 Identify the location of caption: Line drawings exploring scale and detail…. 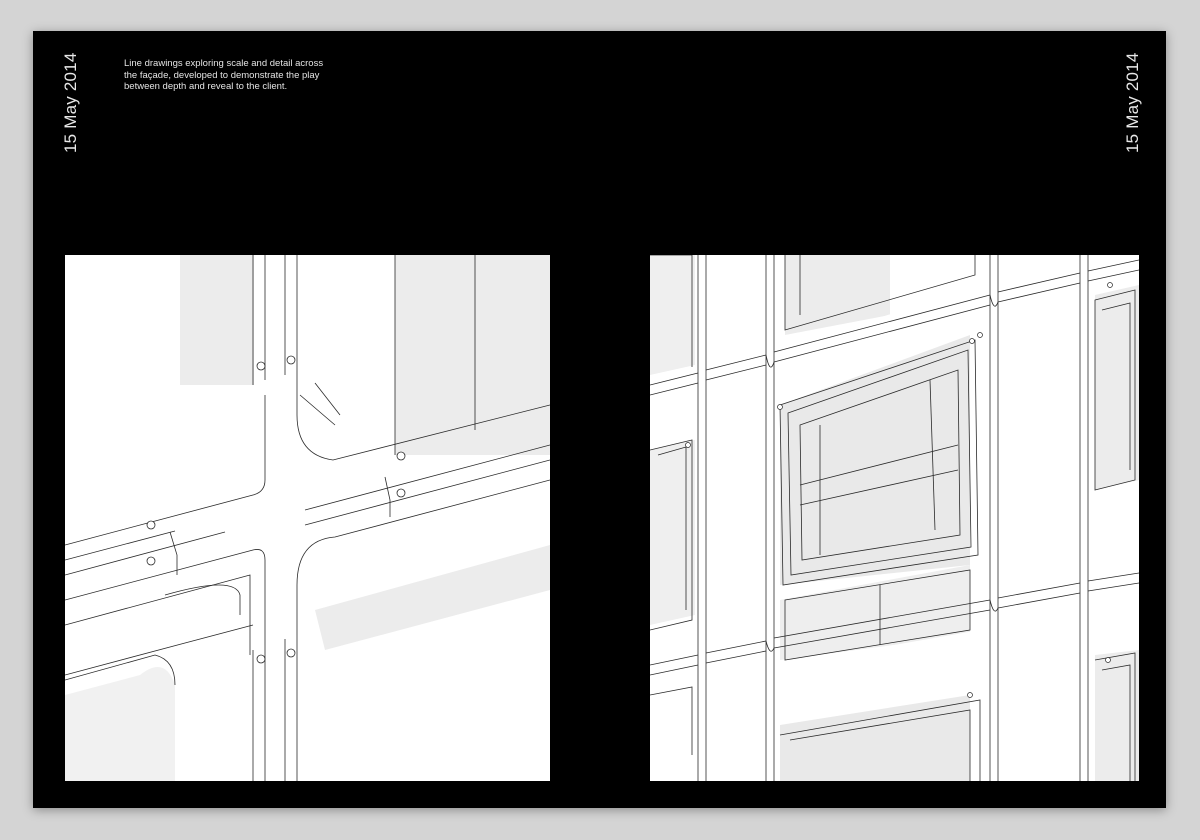
(244, 75).